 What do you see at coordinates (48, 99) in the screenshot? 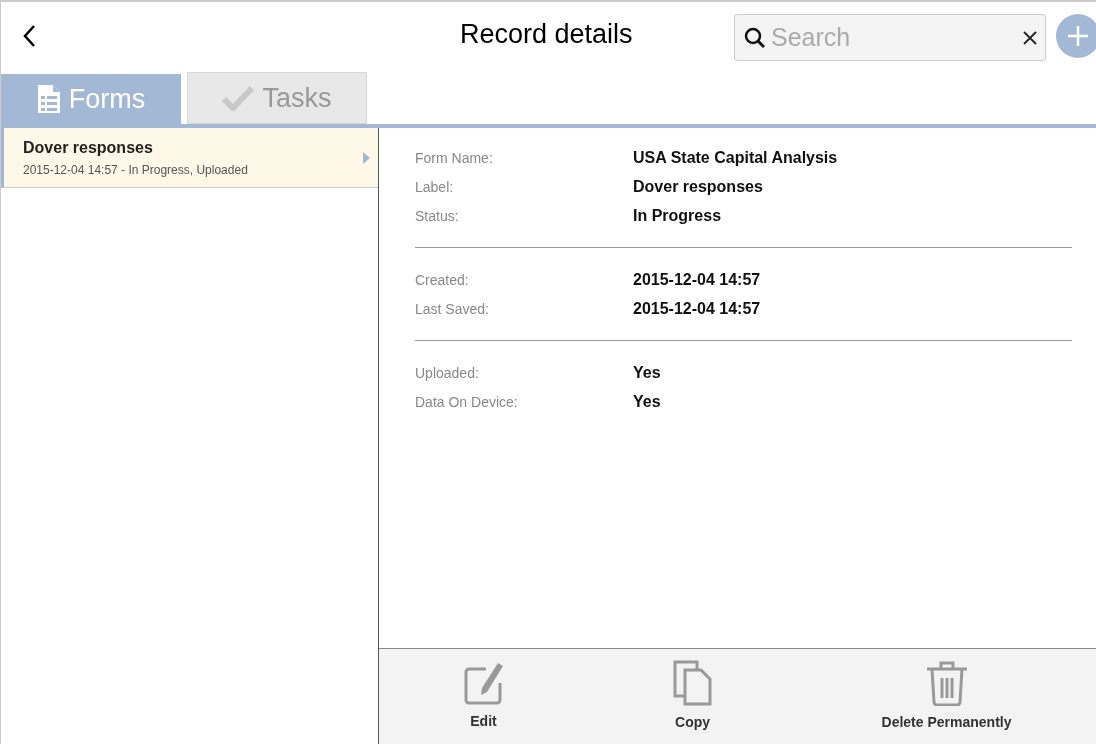
I see `form-icon` at bounding box center [48, 99].